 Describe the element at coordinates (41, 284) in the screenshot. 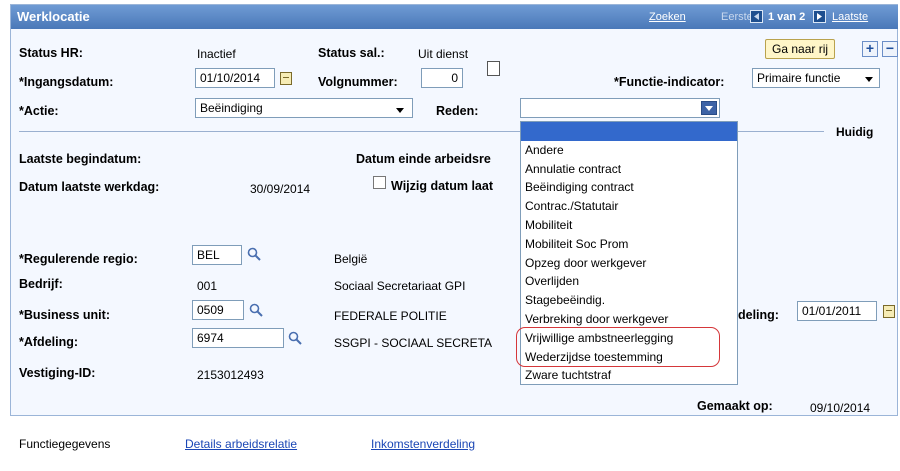

I see `bedrijf-label: Bedrijf:` at that location.